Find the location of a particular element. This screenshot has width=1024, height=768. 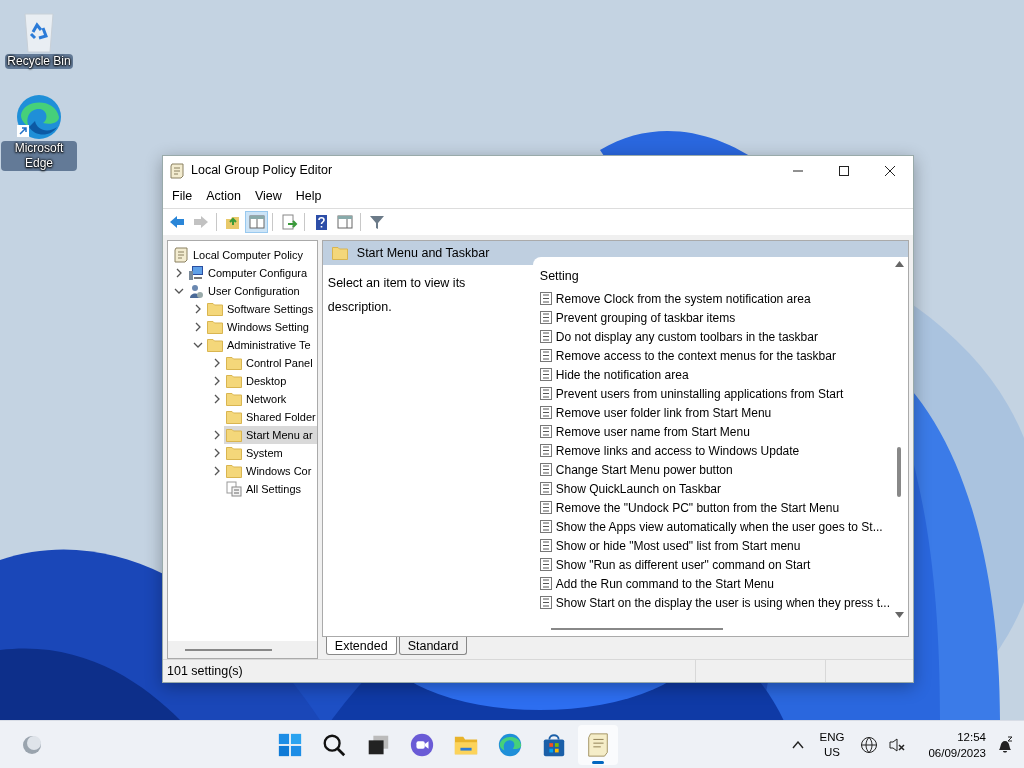

tree-item: Software Settings is located at coordinates (261, 309).